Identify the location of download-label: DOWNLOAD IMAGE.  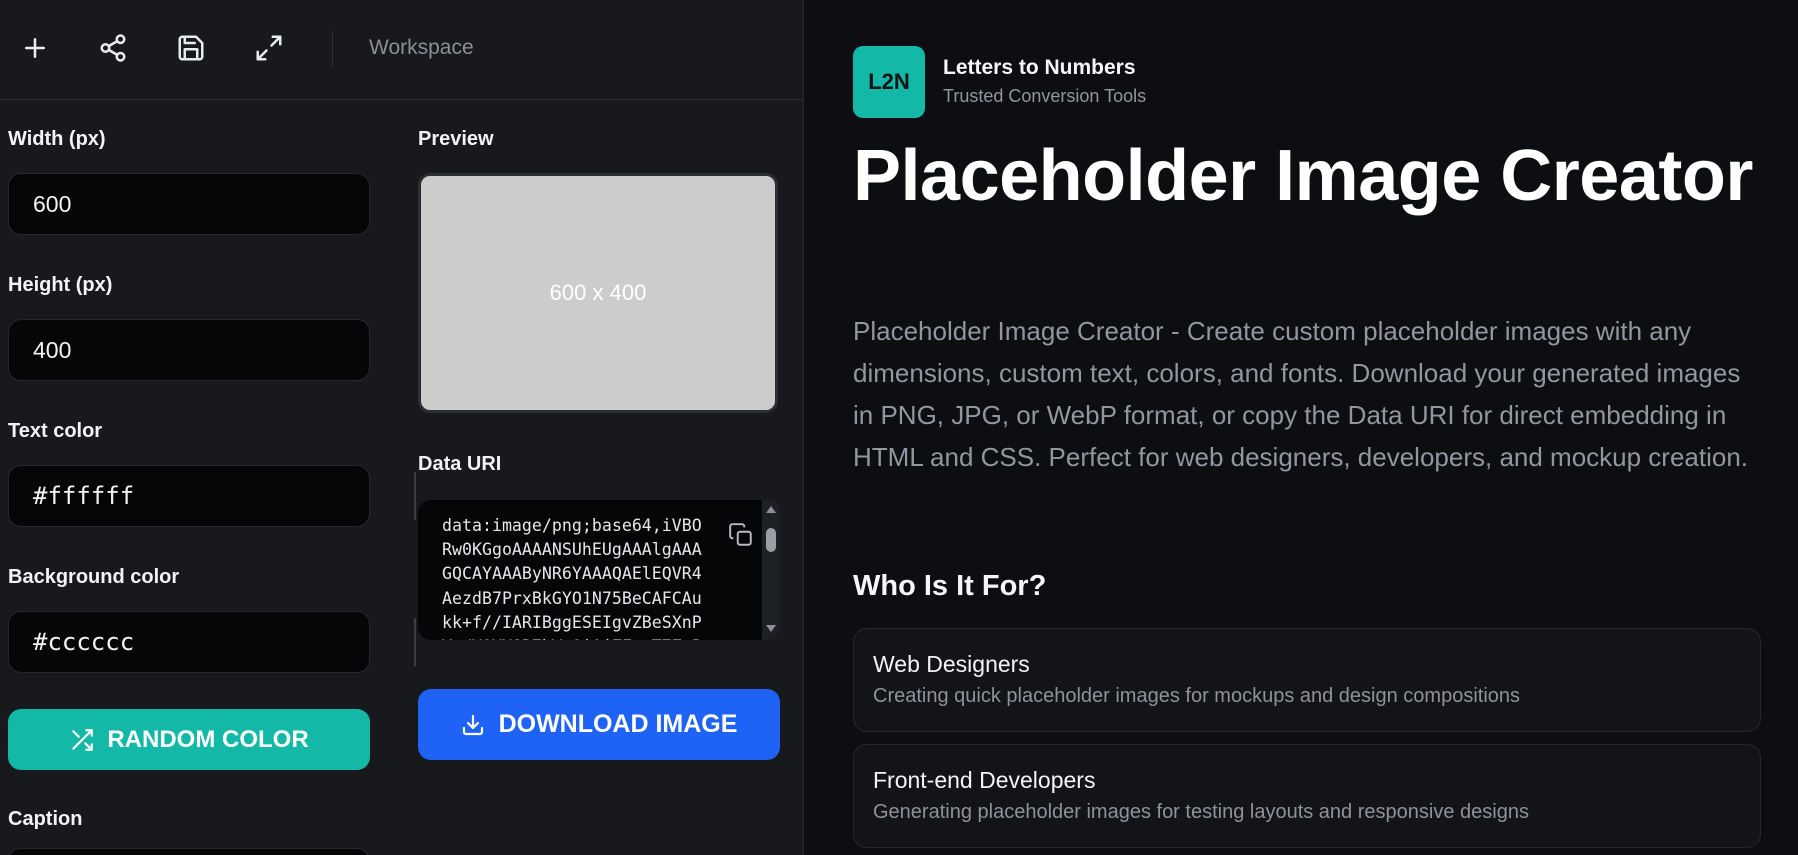
(618, 724).